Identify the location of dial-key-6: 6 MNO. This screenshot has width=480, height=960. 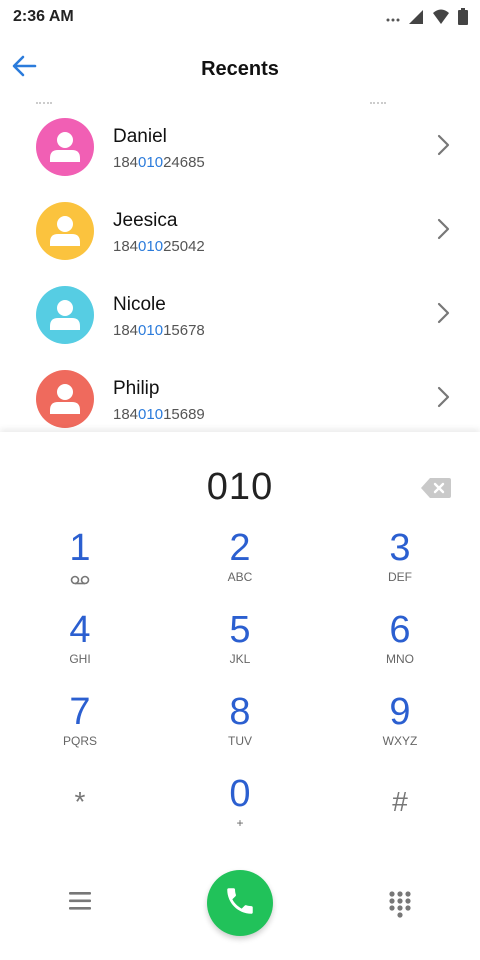
(400, 647).